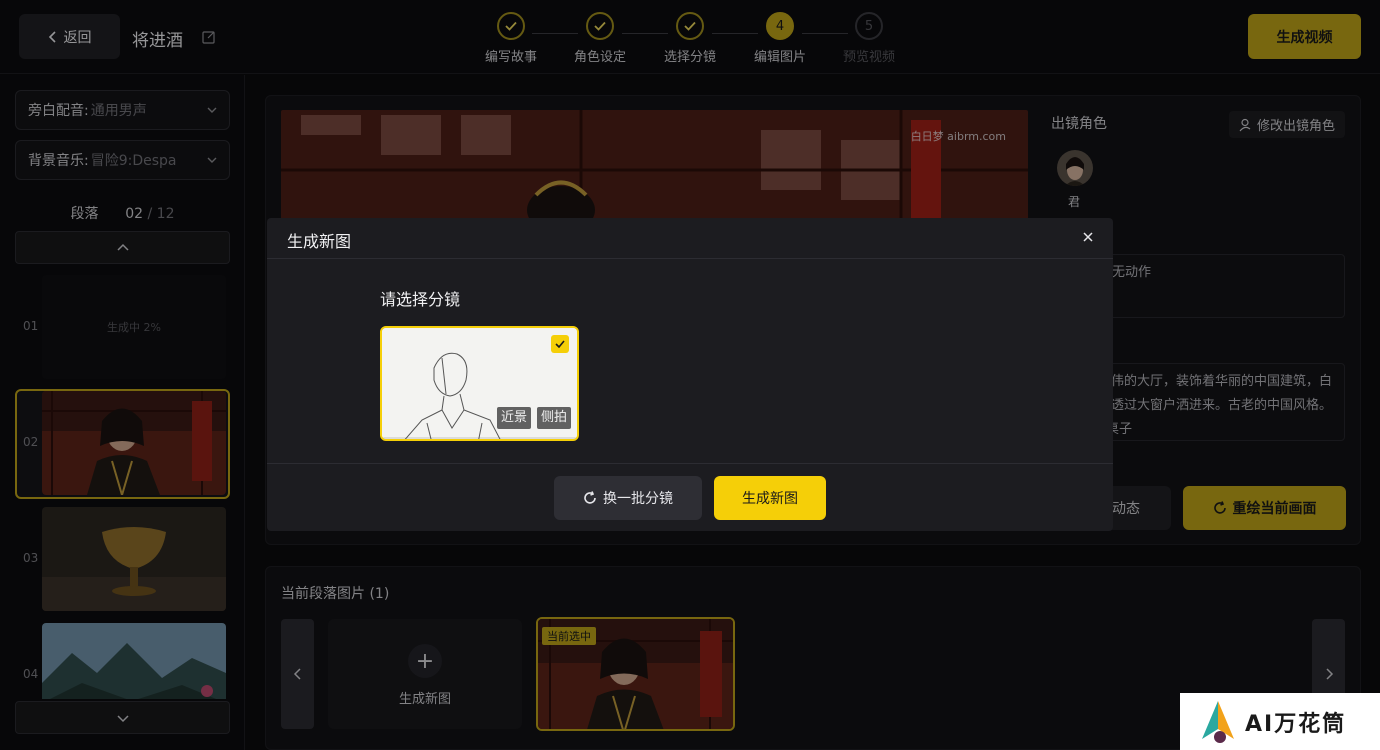 The image size is (1380, 750). I want to click on watermark-text: AI万花筒, so click(1296, 724).